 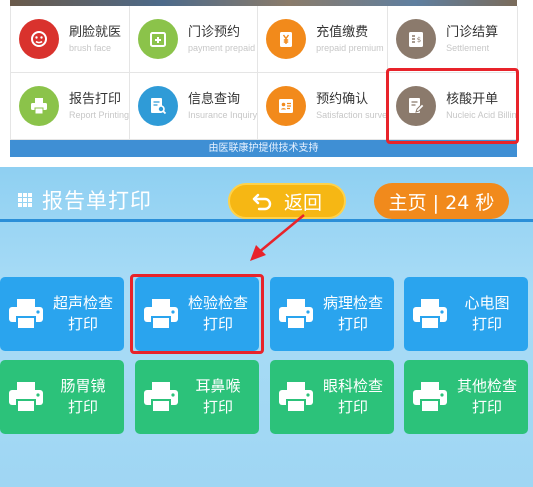 I want to click on tile-label-line1: 肠胃镜, so click(x=83, y=386).